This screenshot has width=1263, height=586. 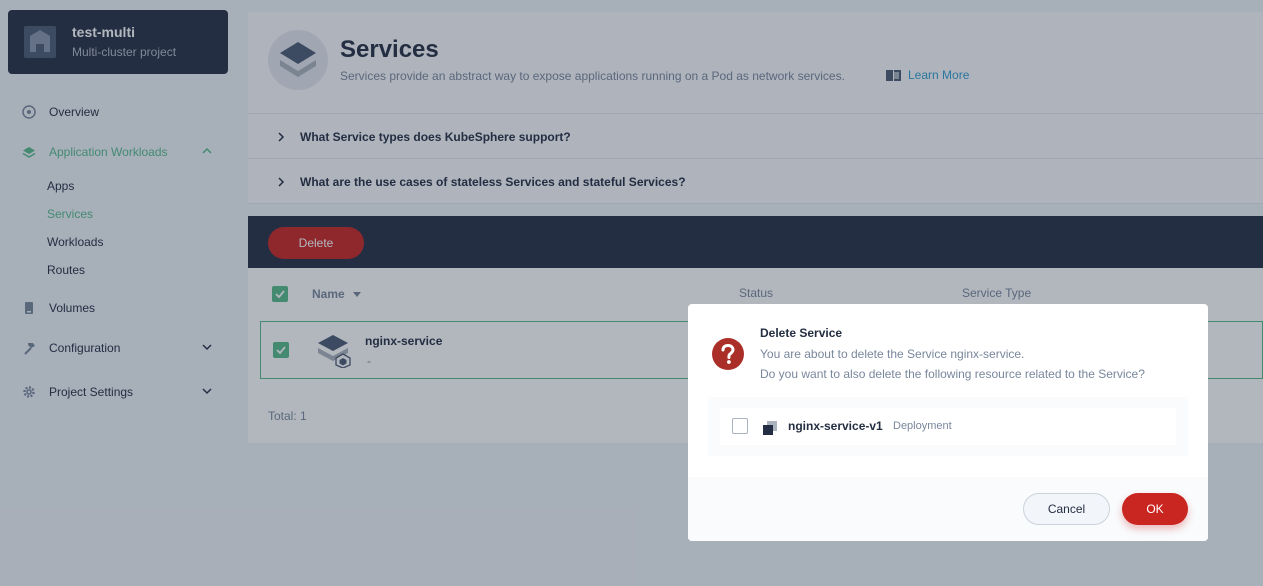 What do you see at coordinates (1066, 509) in the screenshot?
I see `cancel-button: Cancel` at bounding box center [1066, 509].